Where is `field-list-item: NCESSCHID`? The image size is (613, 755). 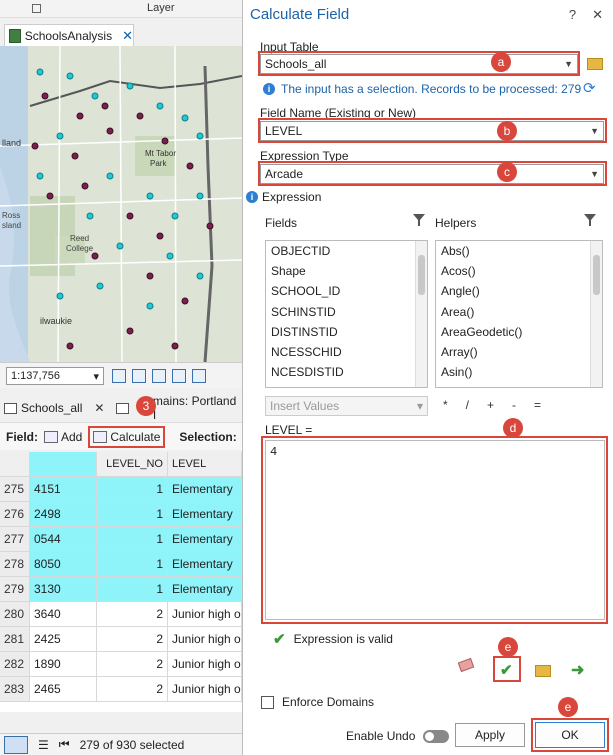 field-list-item: NCESSCHID is located at coordinates (346, 352).